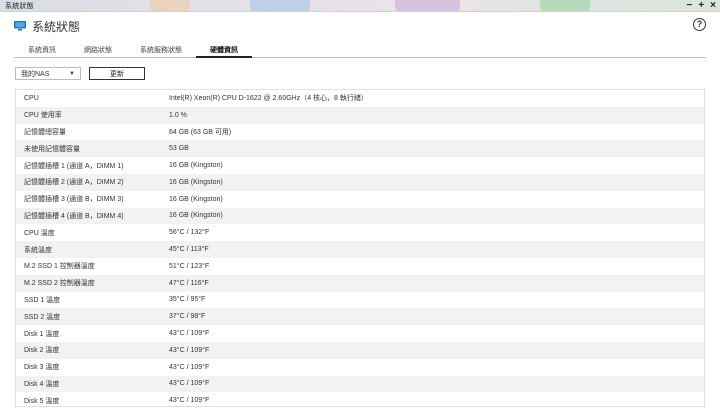  What do you see at coordinates (699, 24) in the screenshot?
I see `help-icon: ?` at bounding box center [699, 24].